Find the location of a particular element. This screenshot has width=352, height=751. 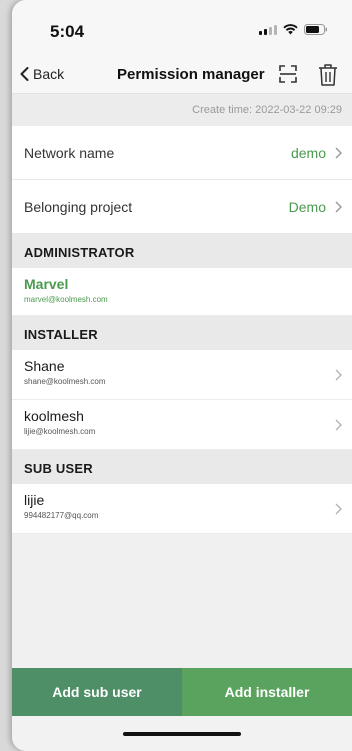

network-name-row: Network name demo is located at coordinates (182, 153).